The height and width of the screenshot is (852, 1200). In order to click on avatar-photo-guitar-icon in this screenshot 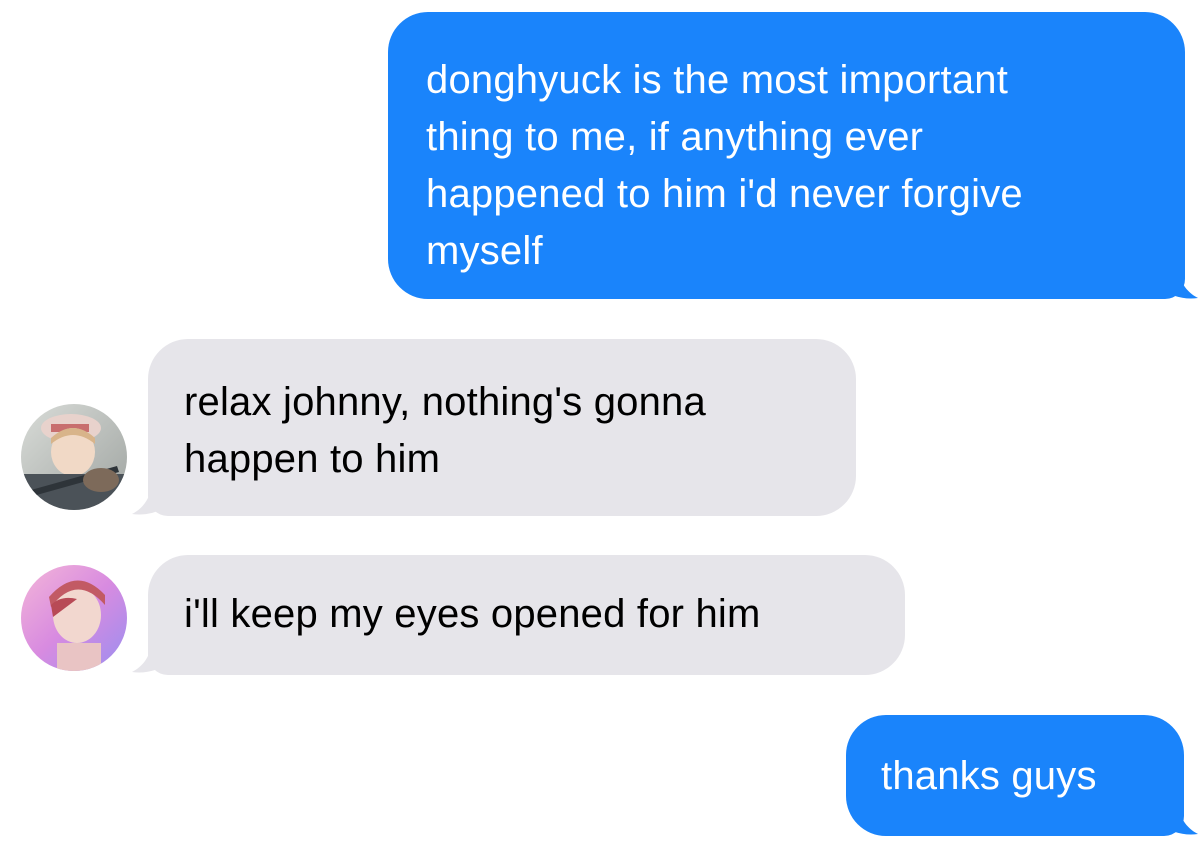, I will do `click(74, 457)`.